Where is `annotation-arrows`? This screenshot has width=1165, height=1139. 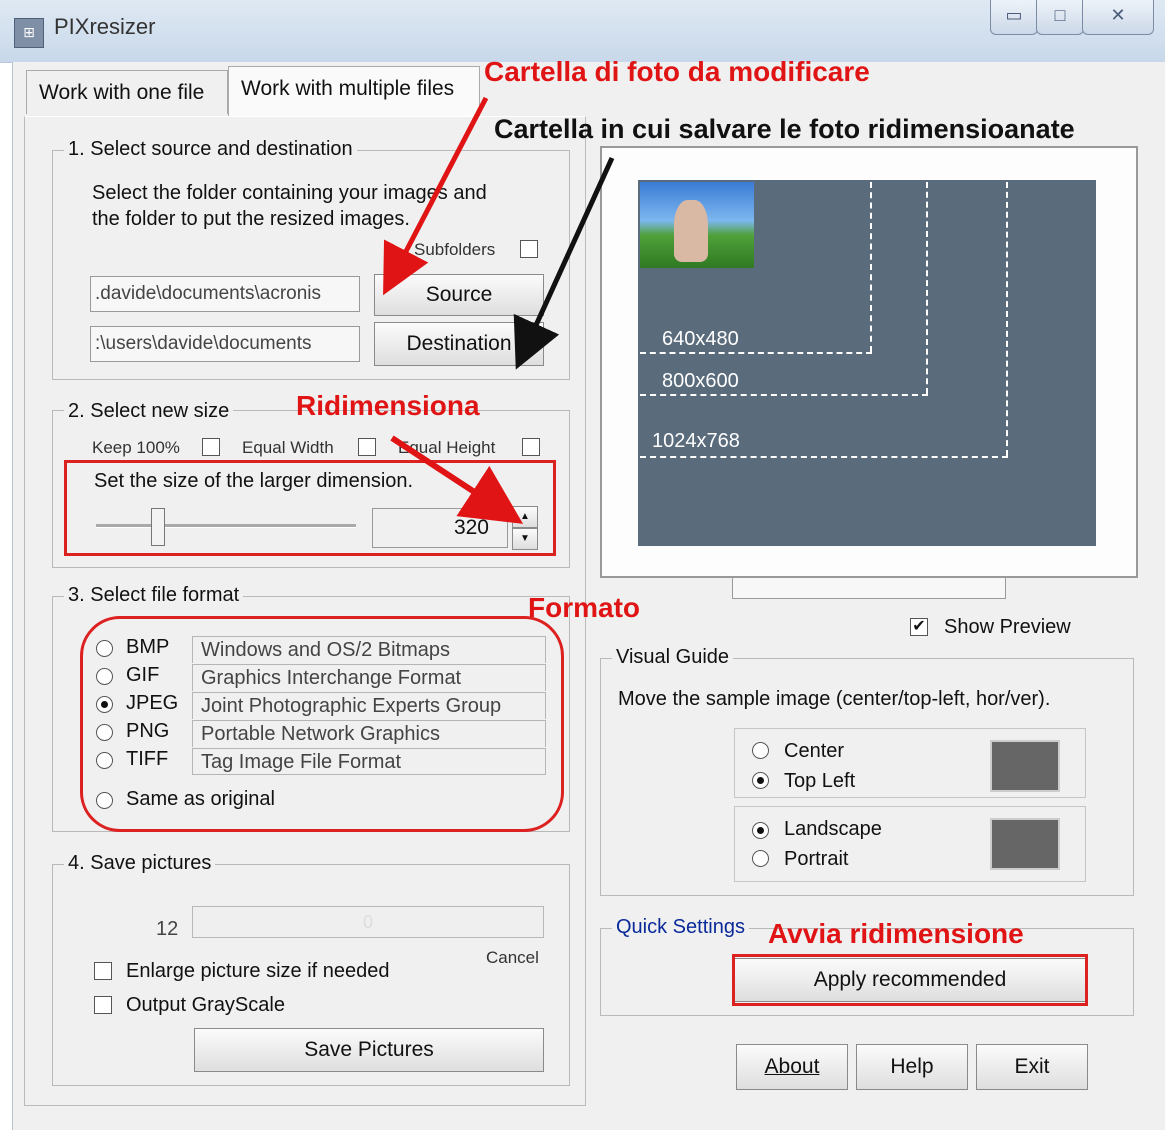 annotation-arrows is located at coordinates (499, 310).